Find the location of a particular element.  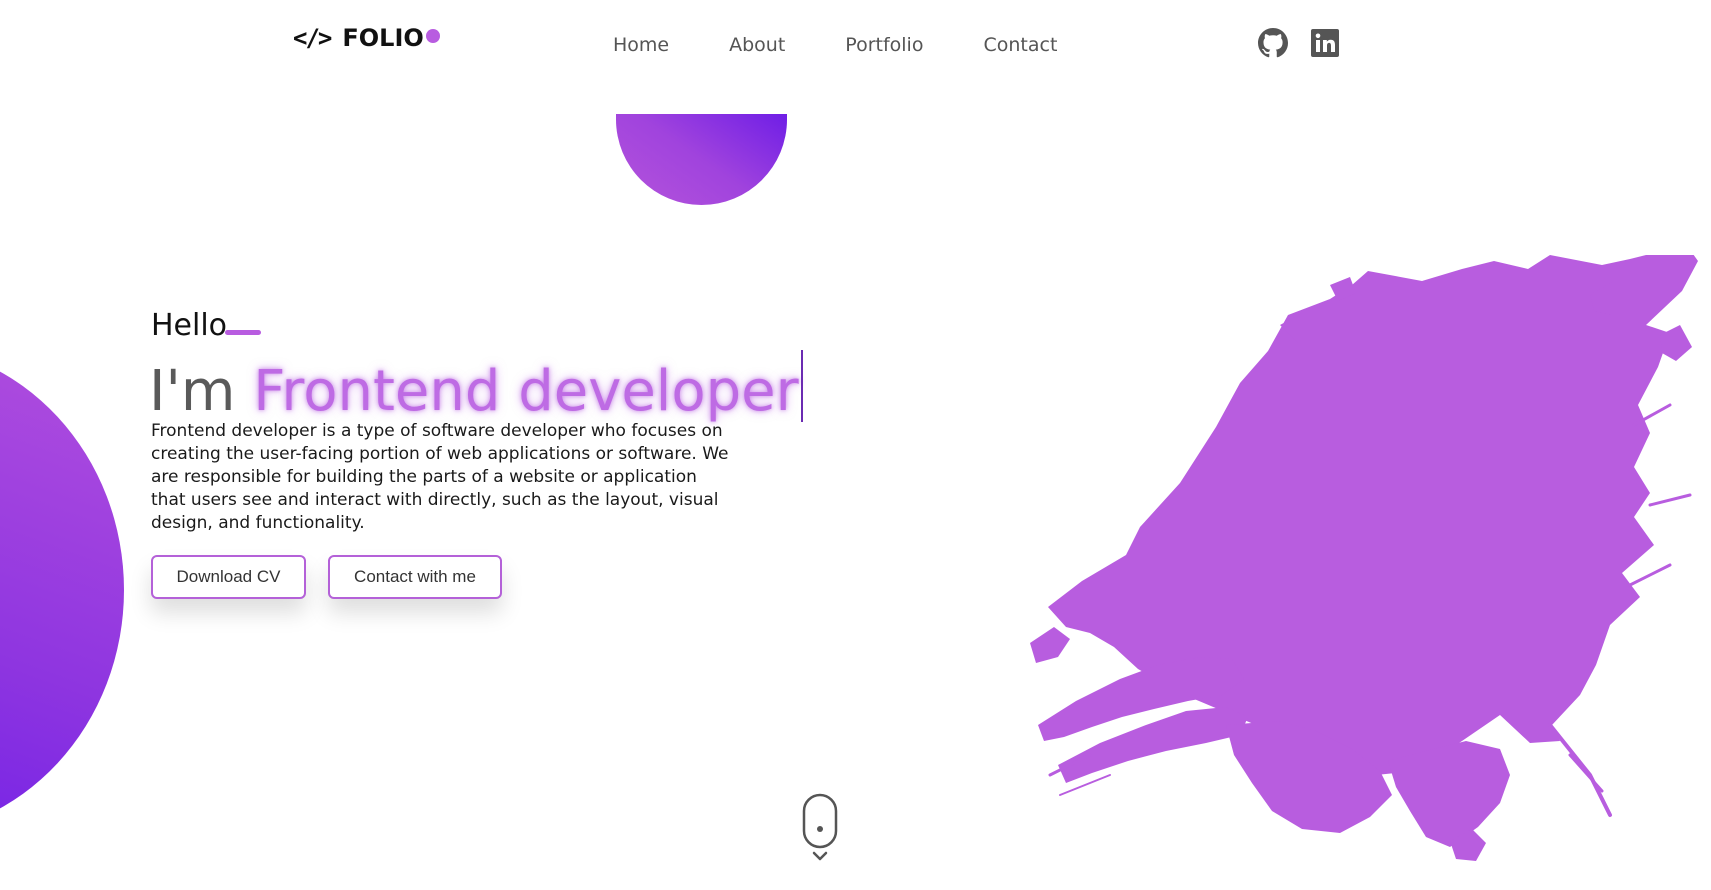

linkedin-icon is located at coordinates (1325, 43).